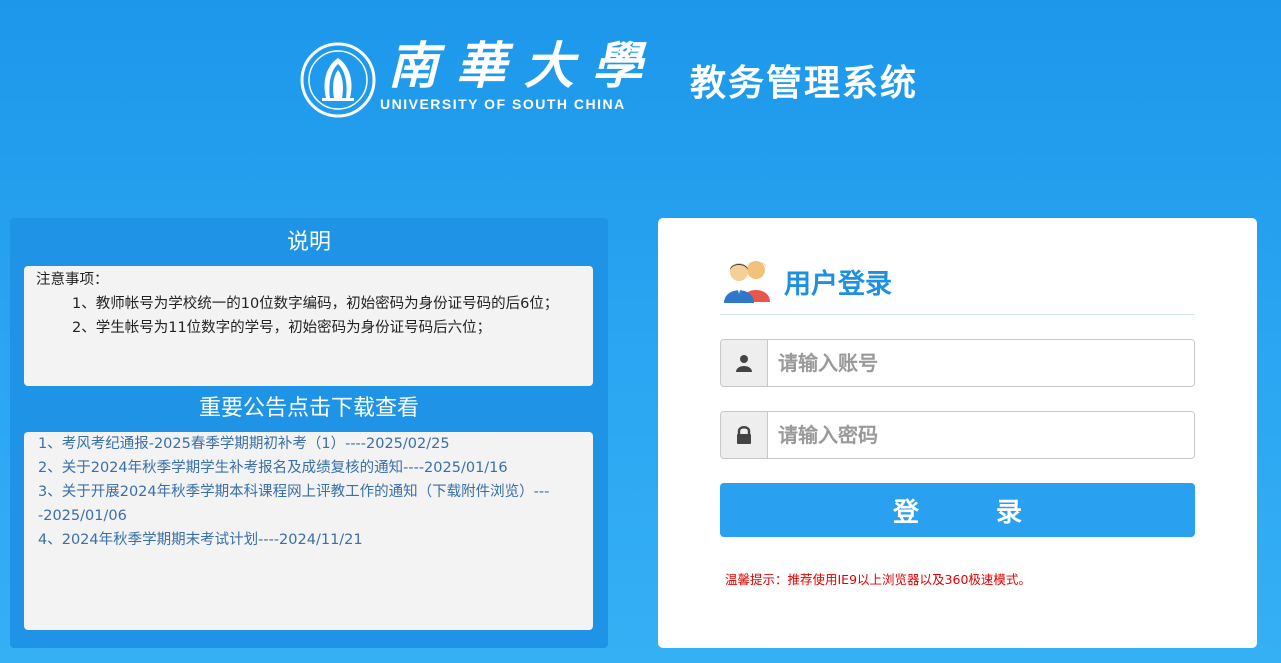  I want to click on notice-link: 4、2024年秋季学期期末考试计划----2024/11/21, so click(308, 540).